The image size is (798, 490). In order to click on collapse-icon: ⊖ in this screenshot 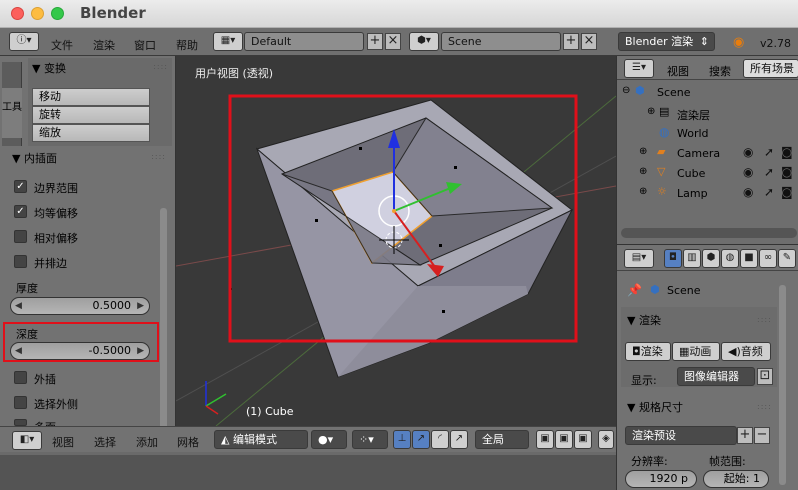, I will do `click(626, 90)`.